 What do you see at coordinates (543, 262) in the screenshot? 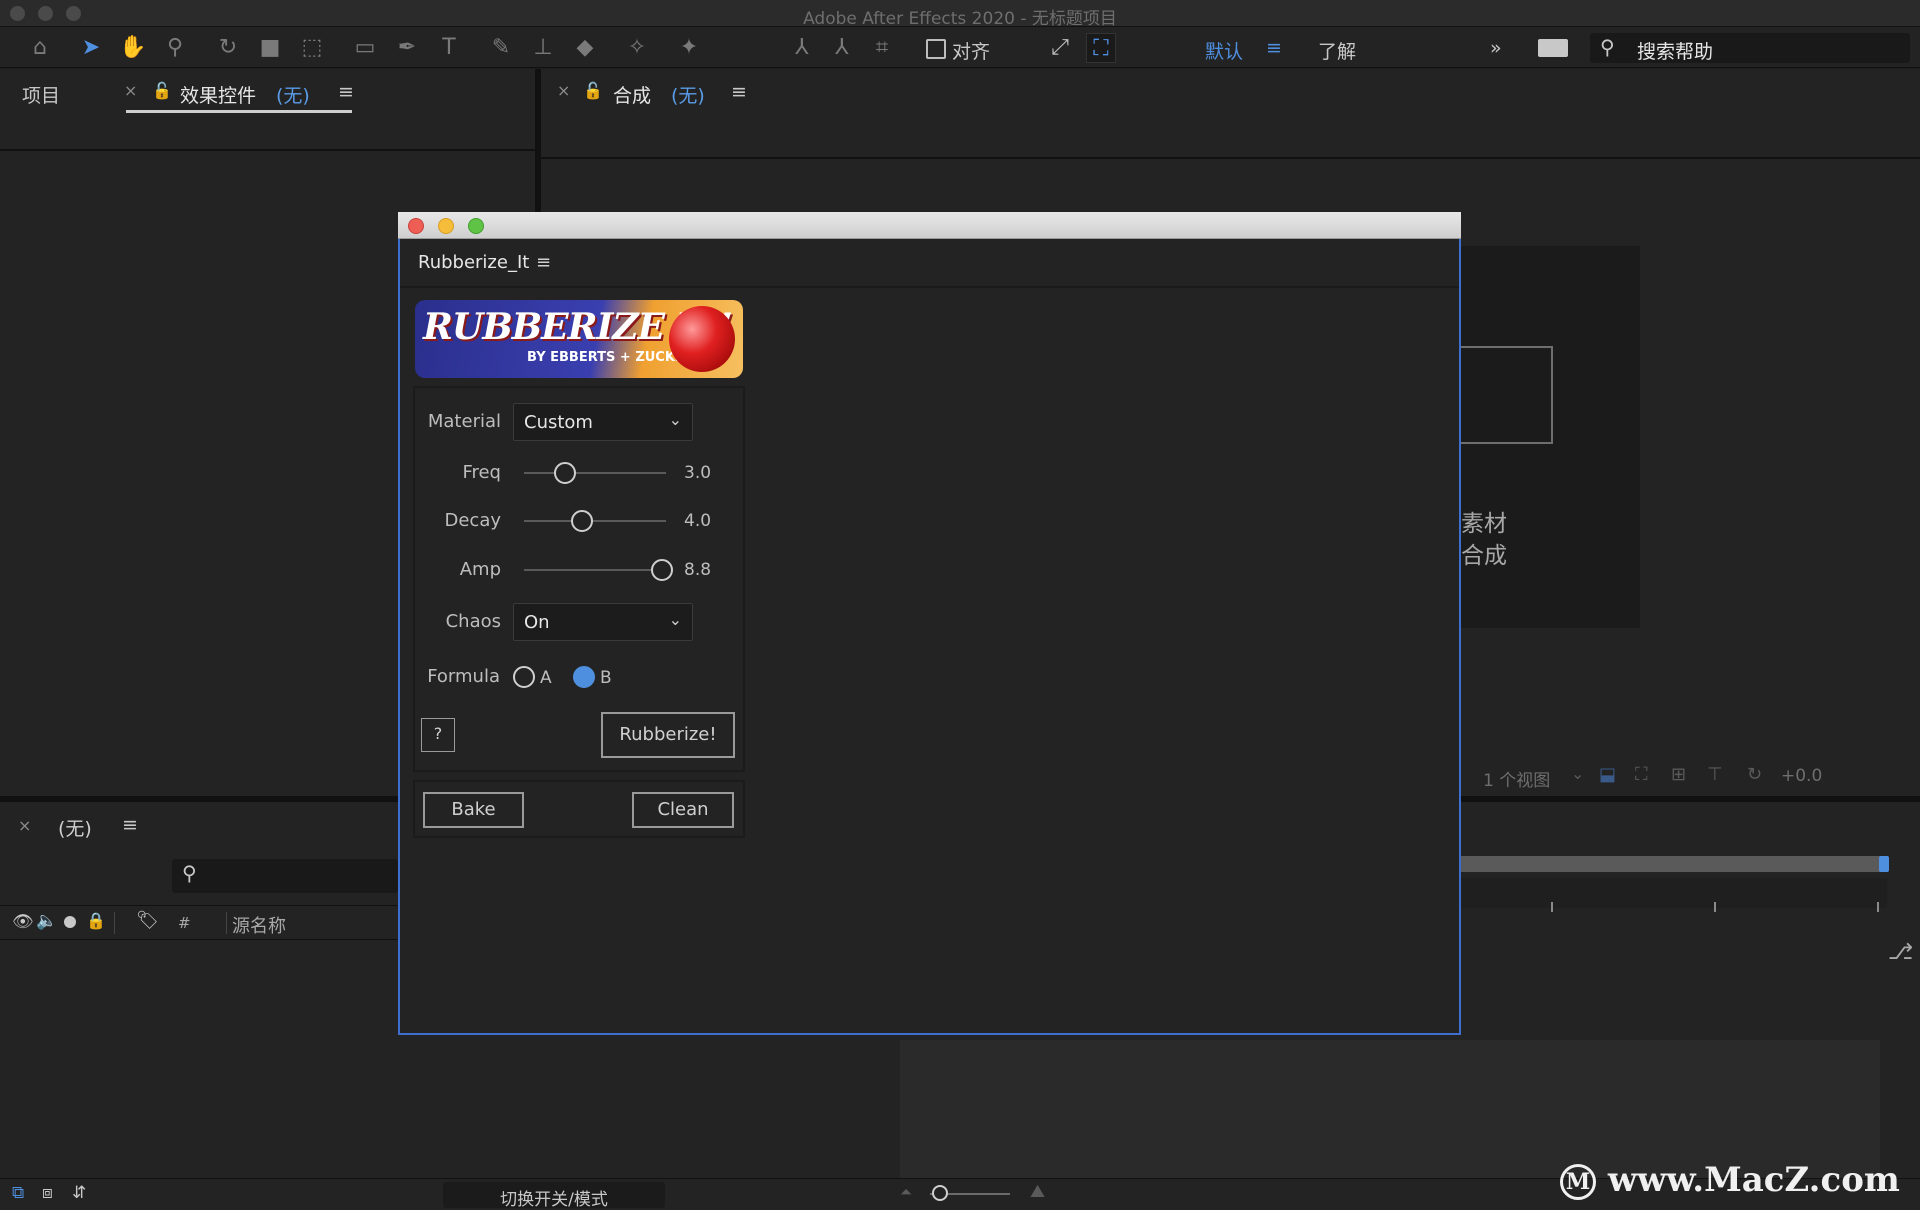
I see `plugin-menu-icon: ≡` at bounding box center [543, 262].